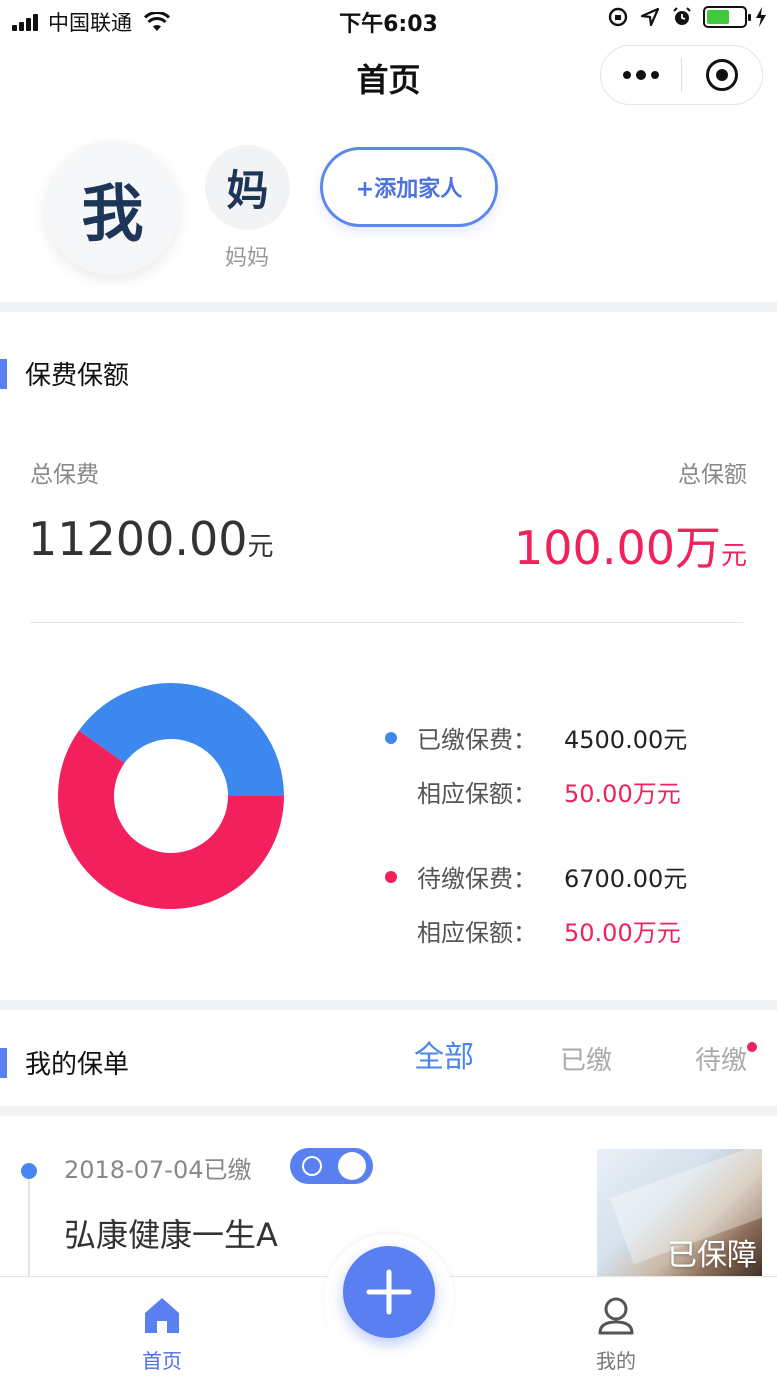 The width and height of the screenshot is (777, 1381). Describe the element at coordinates (409, 187) in the screenshot. I see `add-family-button: +添加家人` at that location.